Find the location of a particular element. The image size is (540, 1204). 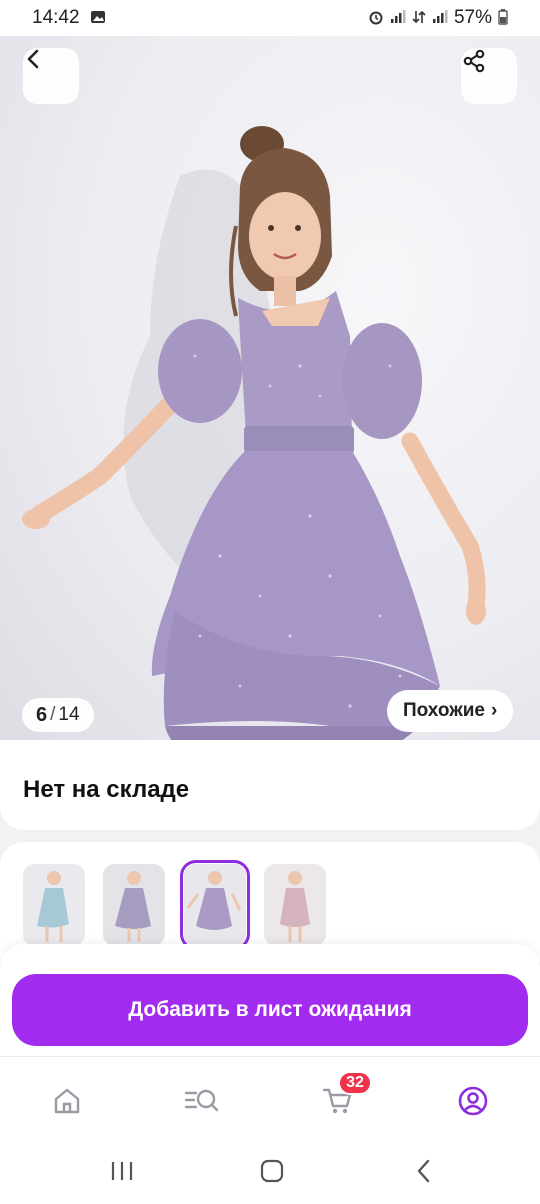

home-icon is located at coordinates (67, 1101).